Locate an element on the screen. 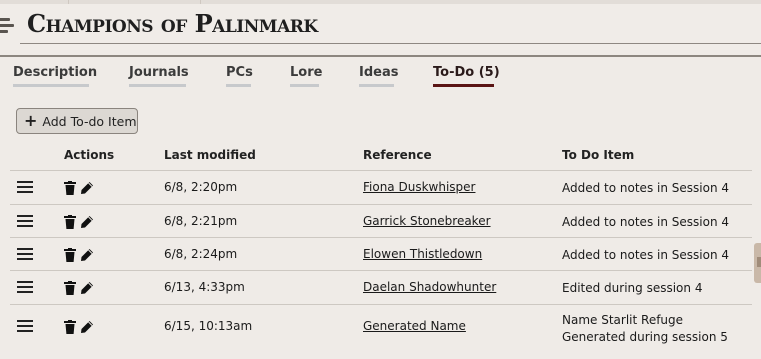 Image resolution: width=761 pixels, height=359 pixels. last-modified-cell: 6/8, 2:21pm is located at coordinates (201, 220).